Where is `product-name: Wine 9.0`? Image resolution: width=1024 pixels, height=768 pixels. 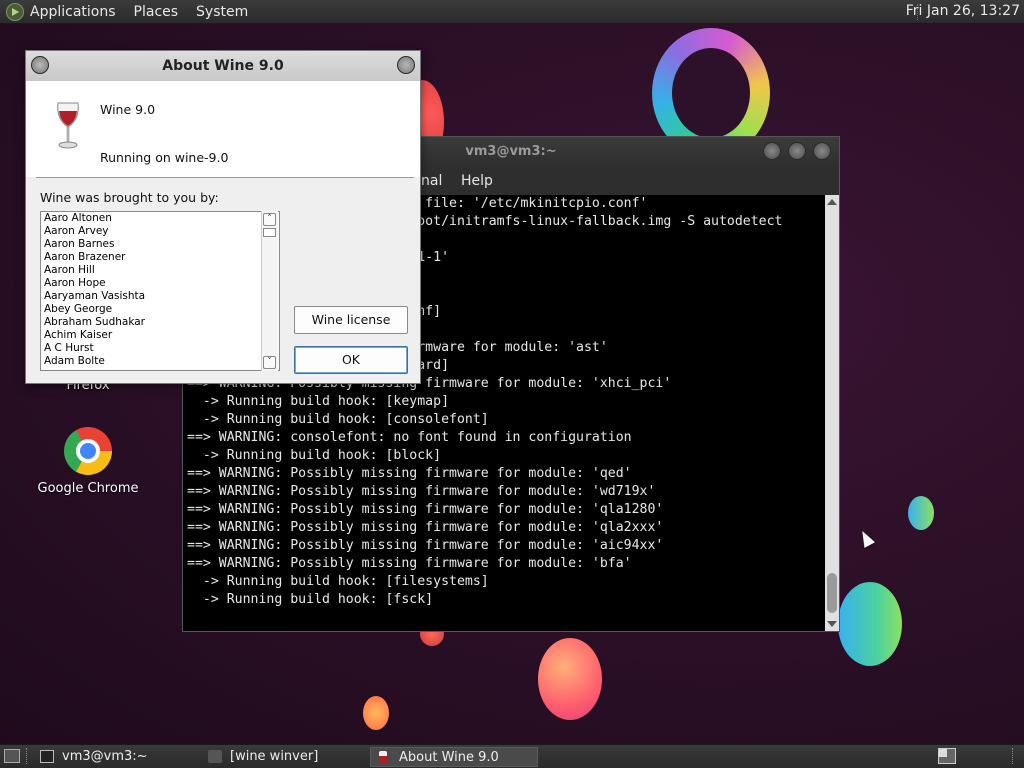
product-name: Wine 9.0 is located at coordinates (128, 109).